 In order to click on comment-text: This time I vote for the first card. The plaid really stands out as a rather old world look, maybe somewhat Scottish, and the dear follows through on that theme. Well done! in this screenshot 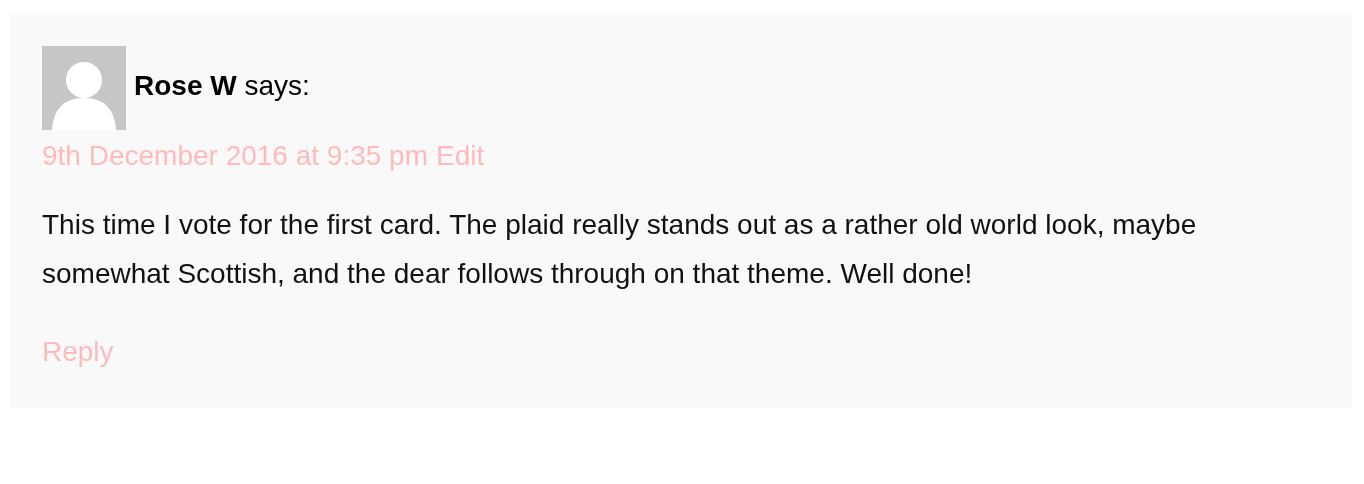, I will do `click(620, 249)`.